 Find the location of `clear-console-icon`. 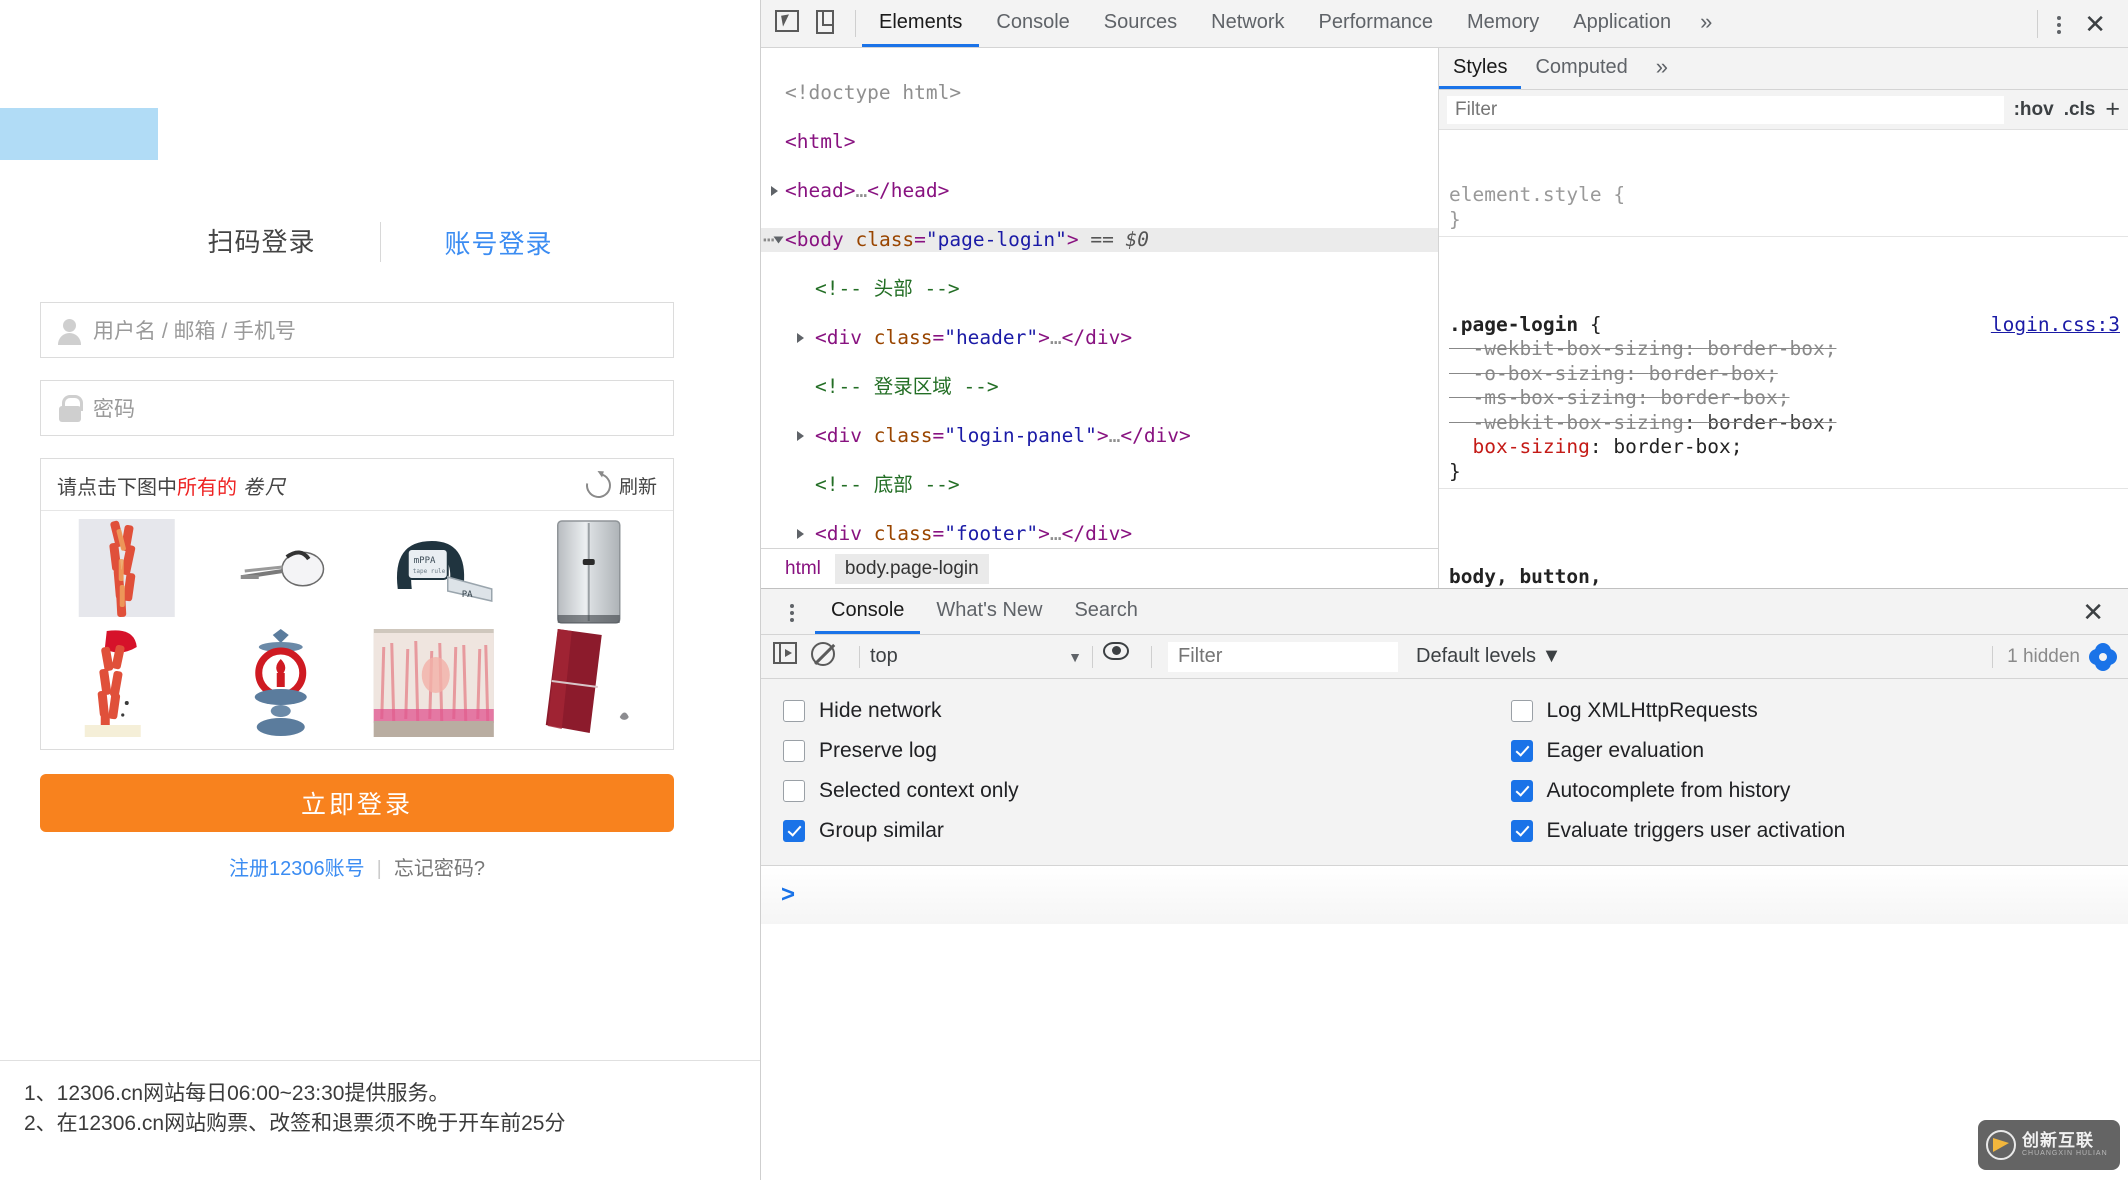

clear-console-icon is located at coordinates (826, 656).